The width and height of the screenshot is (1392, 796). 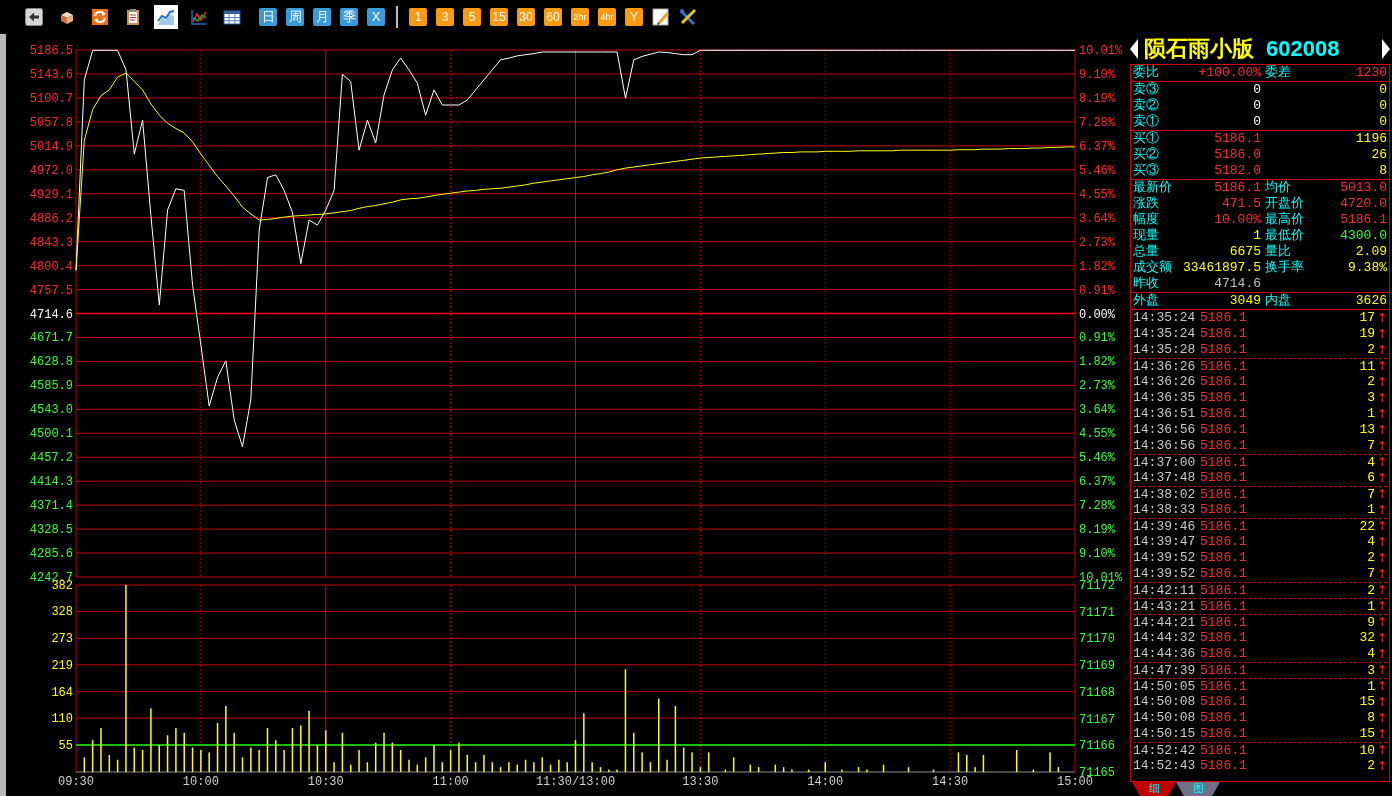 I want to click on tools-icon, so click(x=688, y=17).